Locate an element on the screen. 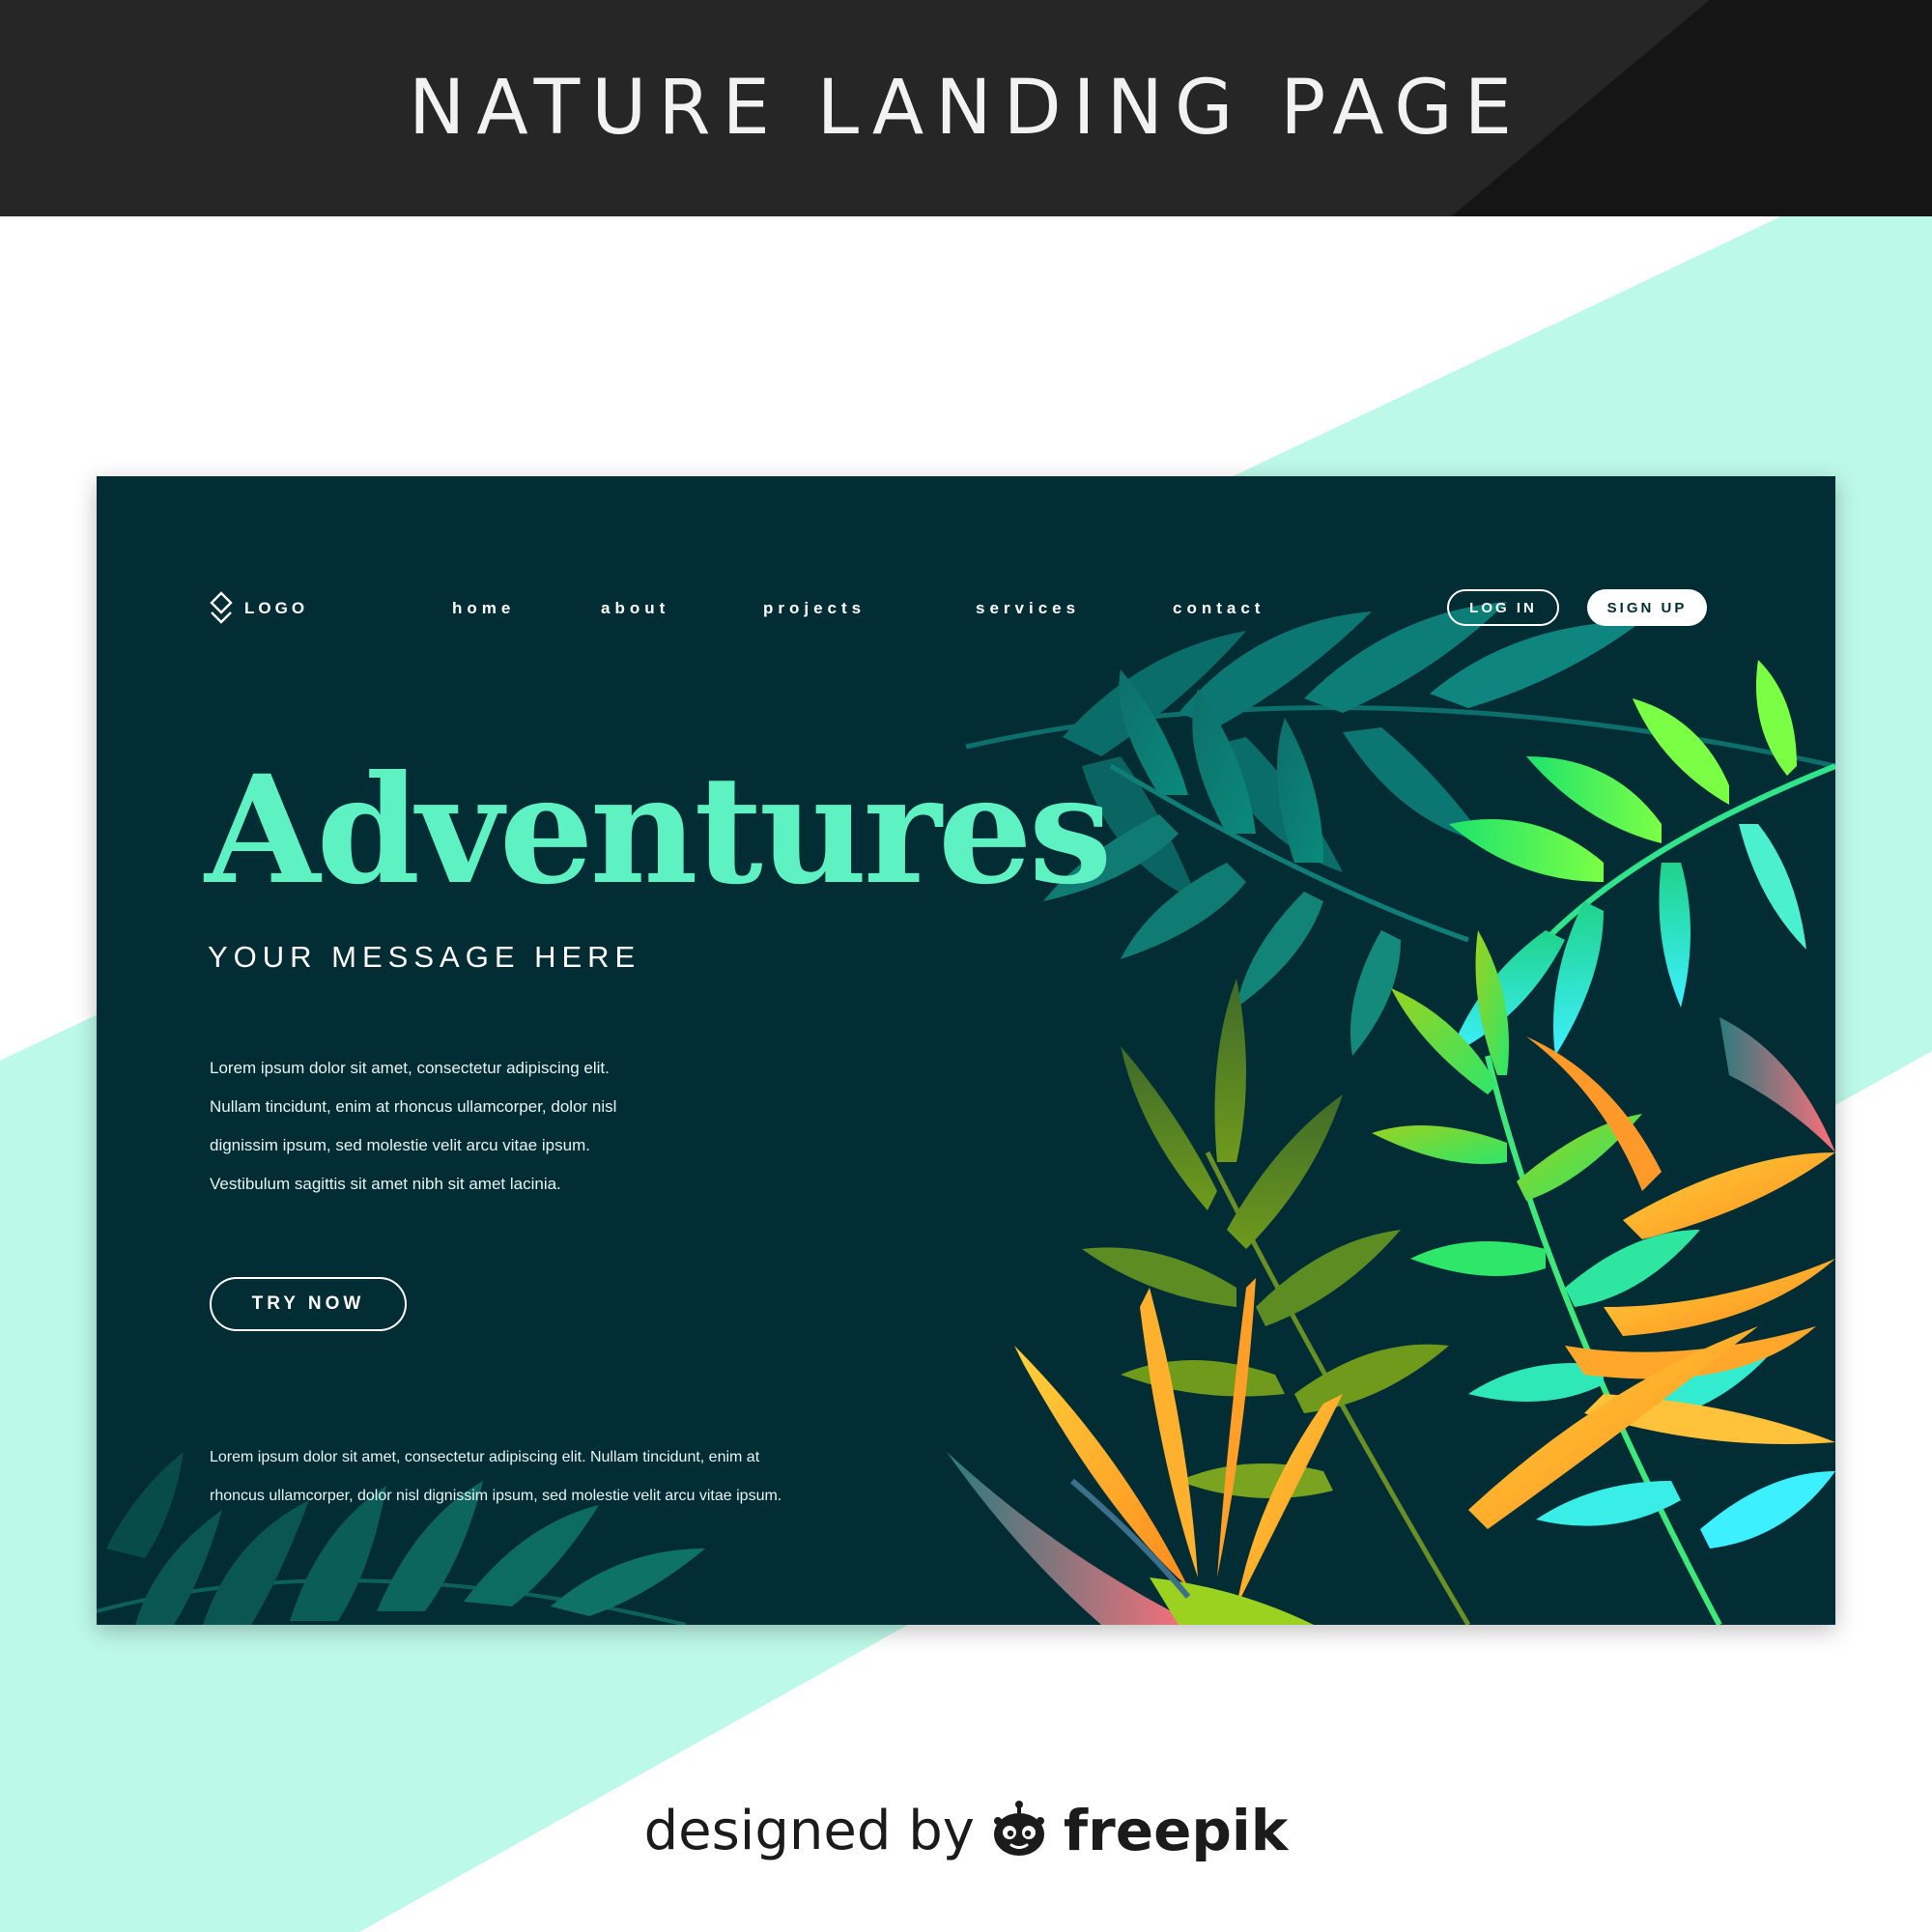 The image size is (1932, 1932). nav-contact: contact is located at coordinates (1218, 608).